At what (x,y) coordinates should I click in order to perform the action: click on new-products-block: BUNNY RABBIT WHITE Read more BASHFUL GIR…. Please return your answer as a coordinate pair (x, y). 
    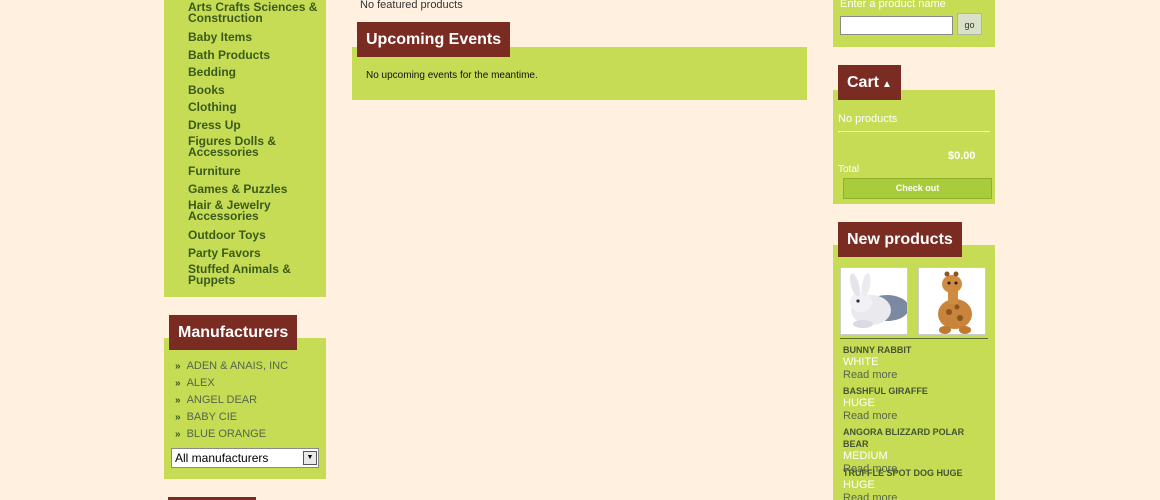
    Looking at the image, I should click on (914, 372).